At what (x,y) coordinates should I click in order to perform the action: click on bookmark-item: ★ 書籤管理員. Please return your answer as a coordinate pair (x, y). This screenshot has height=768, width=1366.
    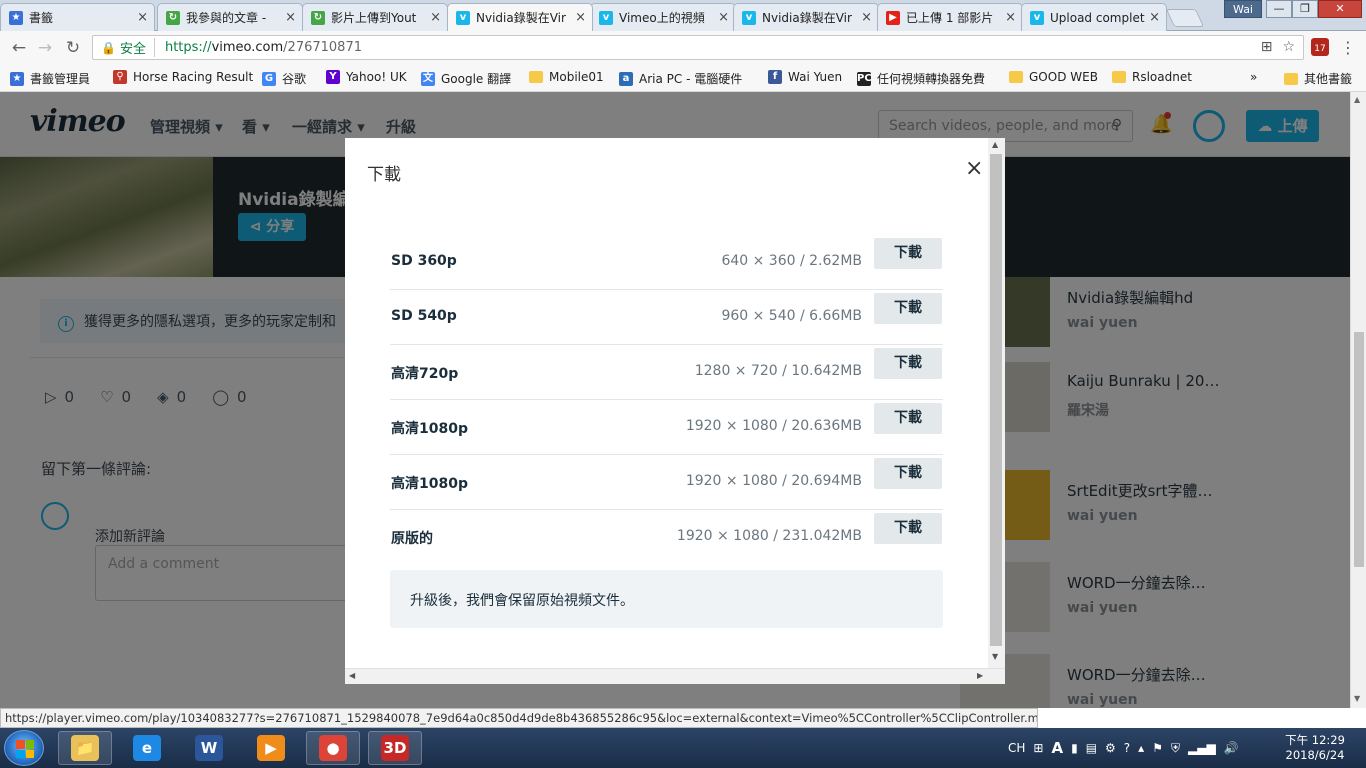
    Looking at the image, I should click on (50, 78).